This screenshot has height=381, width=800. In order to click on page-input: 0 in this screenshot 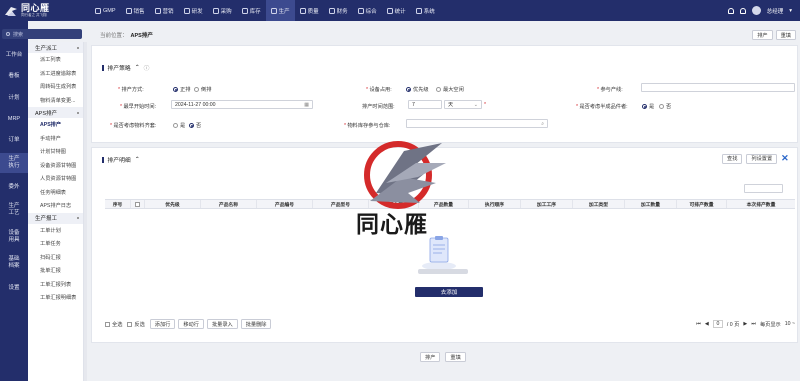, I will do `click(717, 324)`.